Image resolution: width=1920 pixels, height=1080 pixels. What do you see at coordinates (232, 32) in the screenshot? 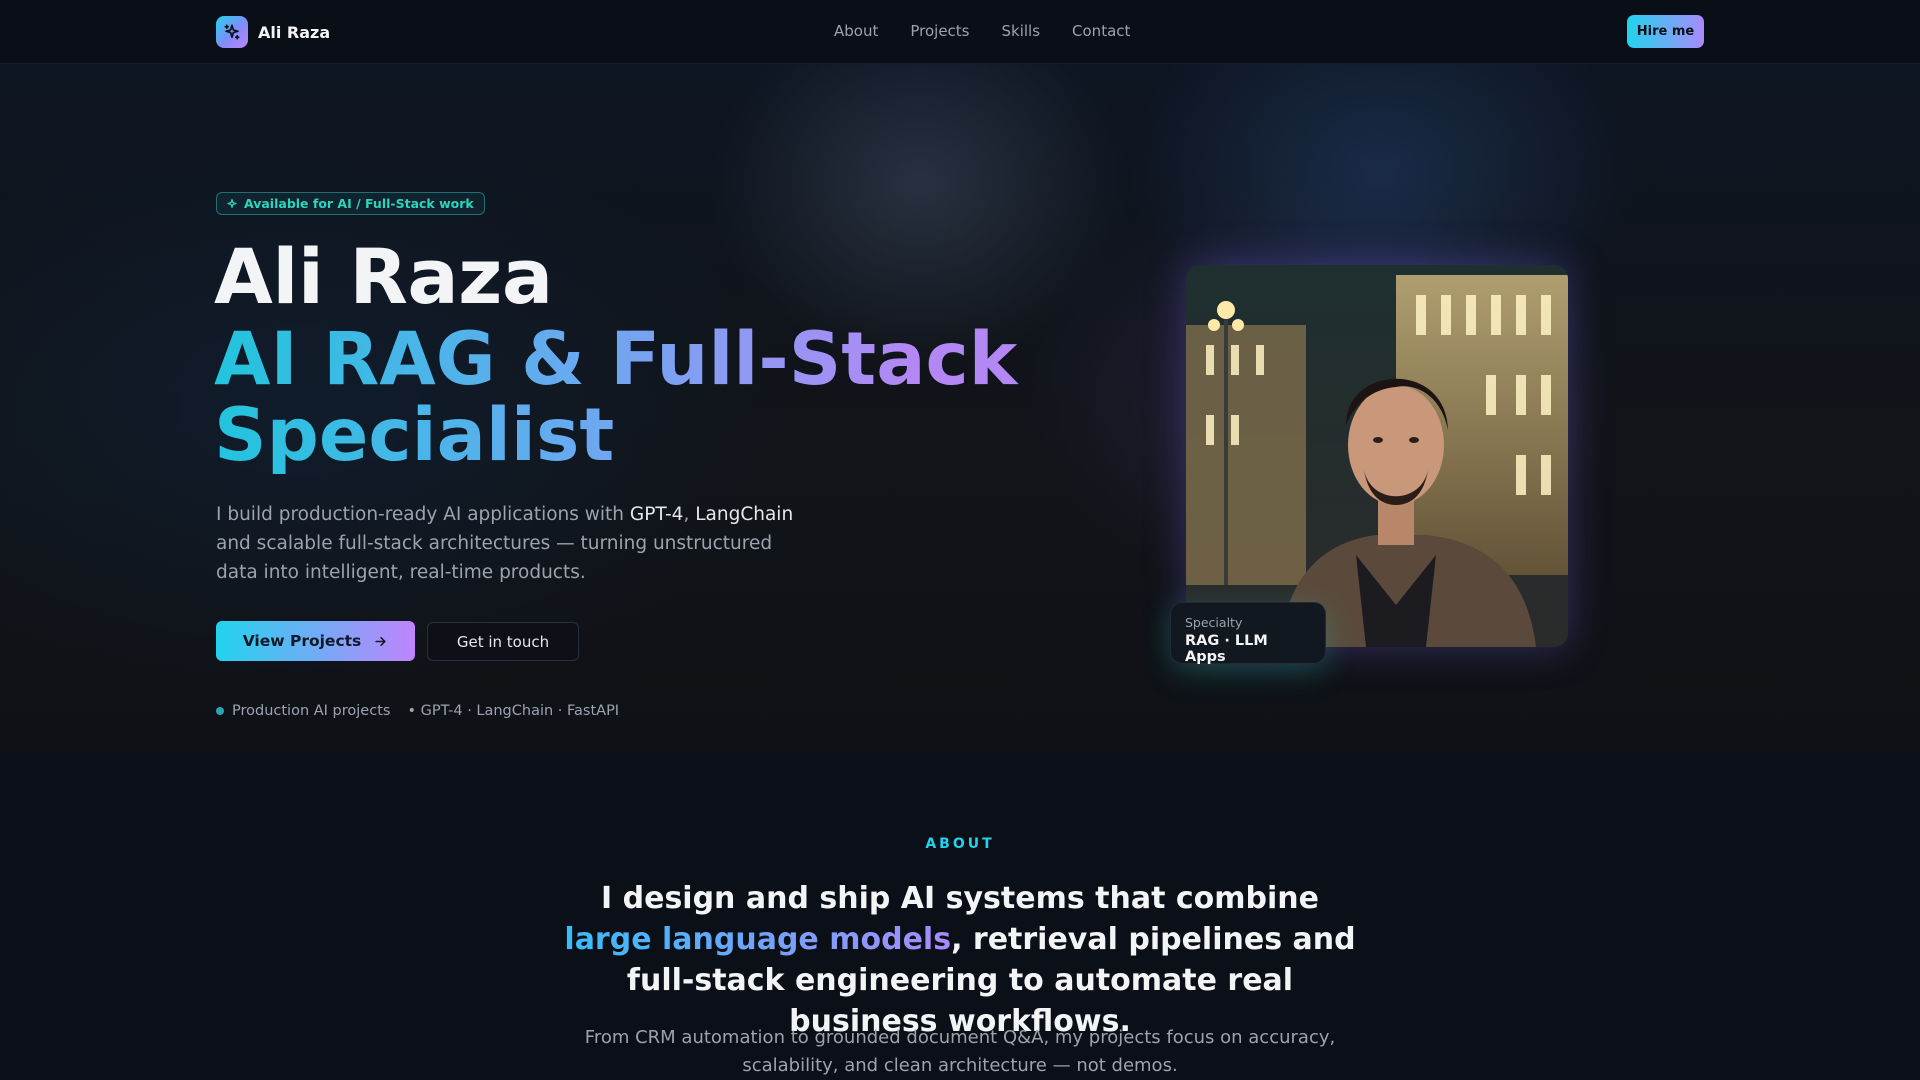
I see `sparkles-logo-icon` at bounding box center [232, 32].